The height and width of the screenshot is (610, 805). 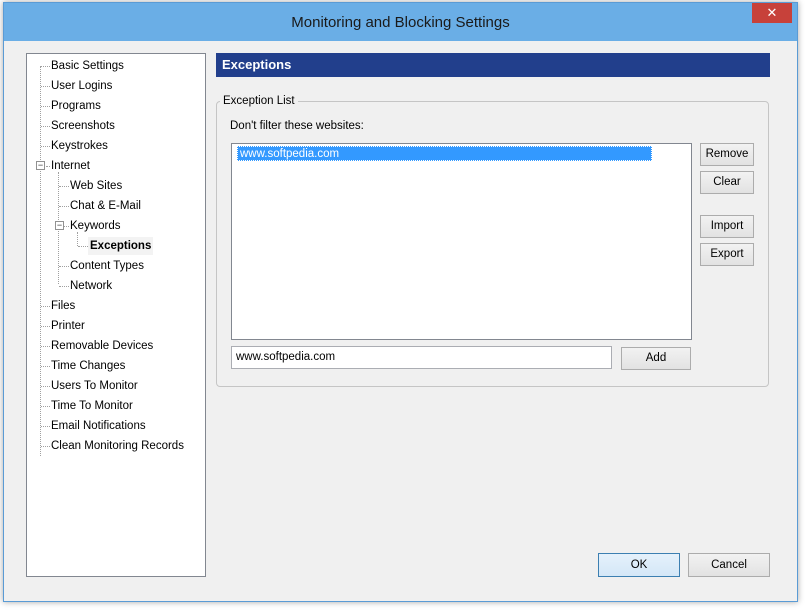 I want to click on group-label: Exception List, so click(x=259, y=101).